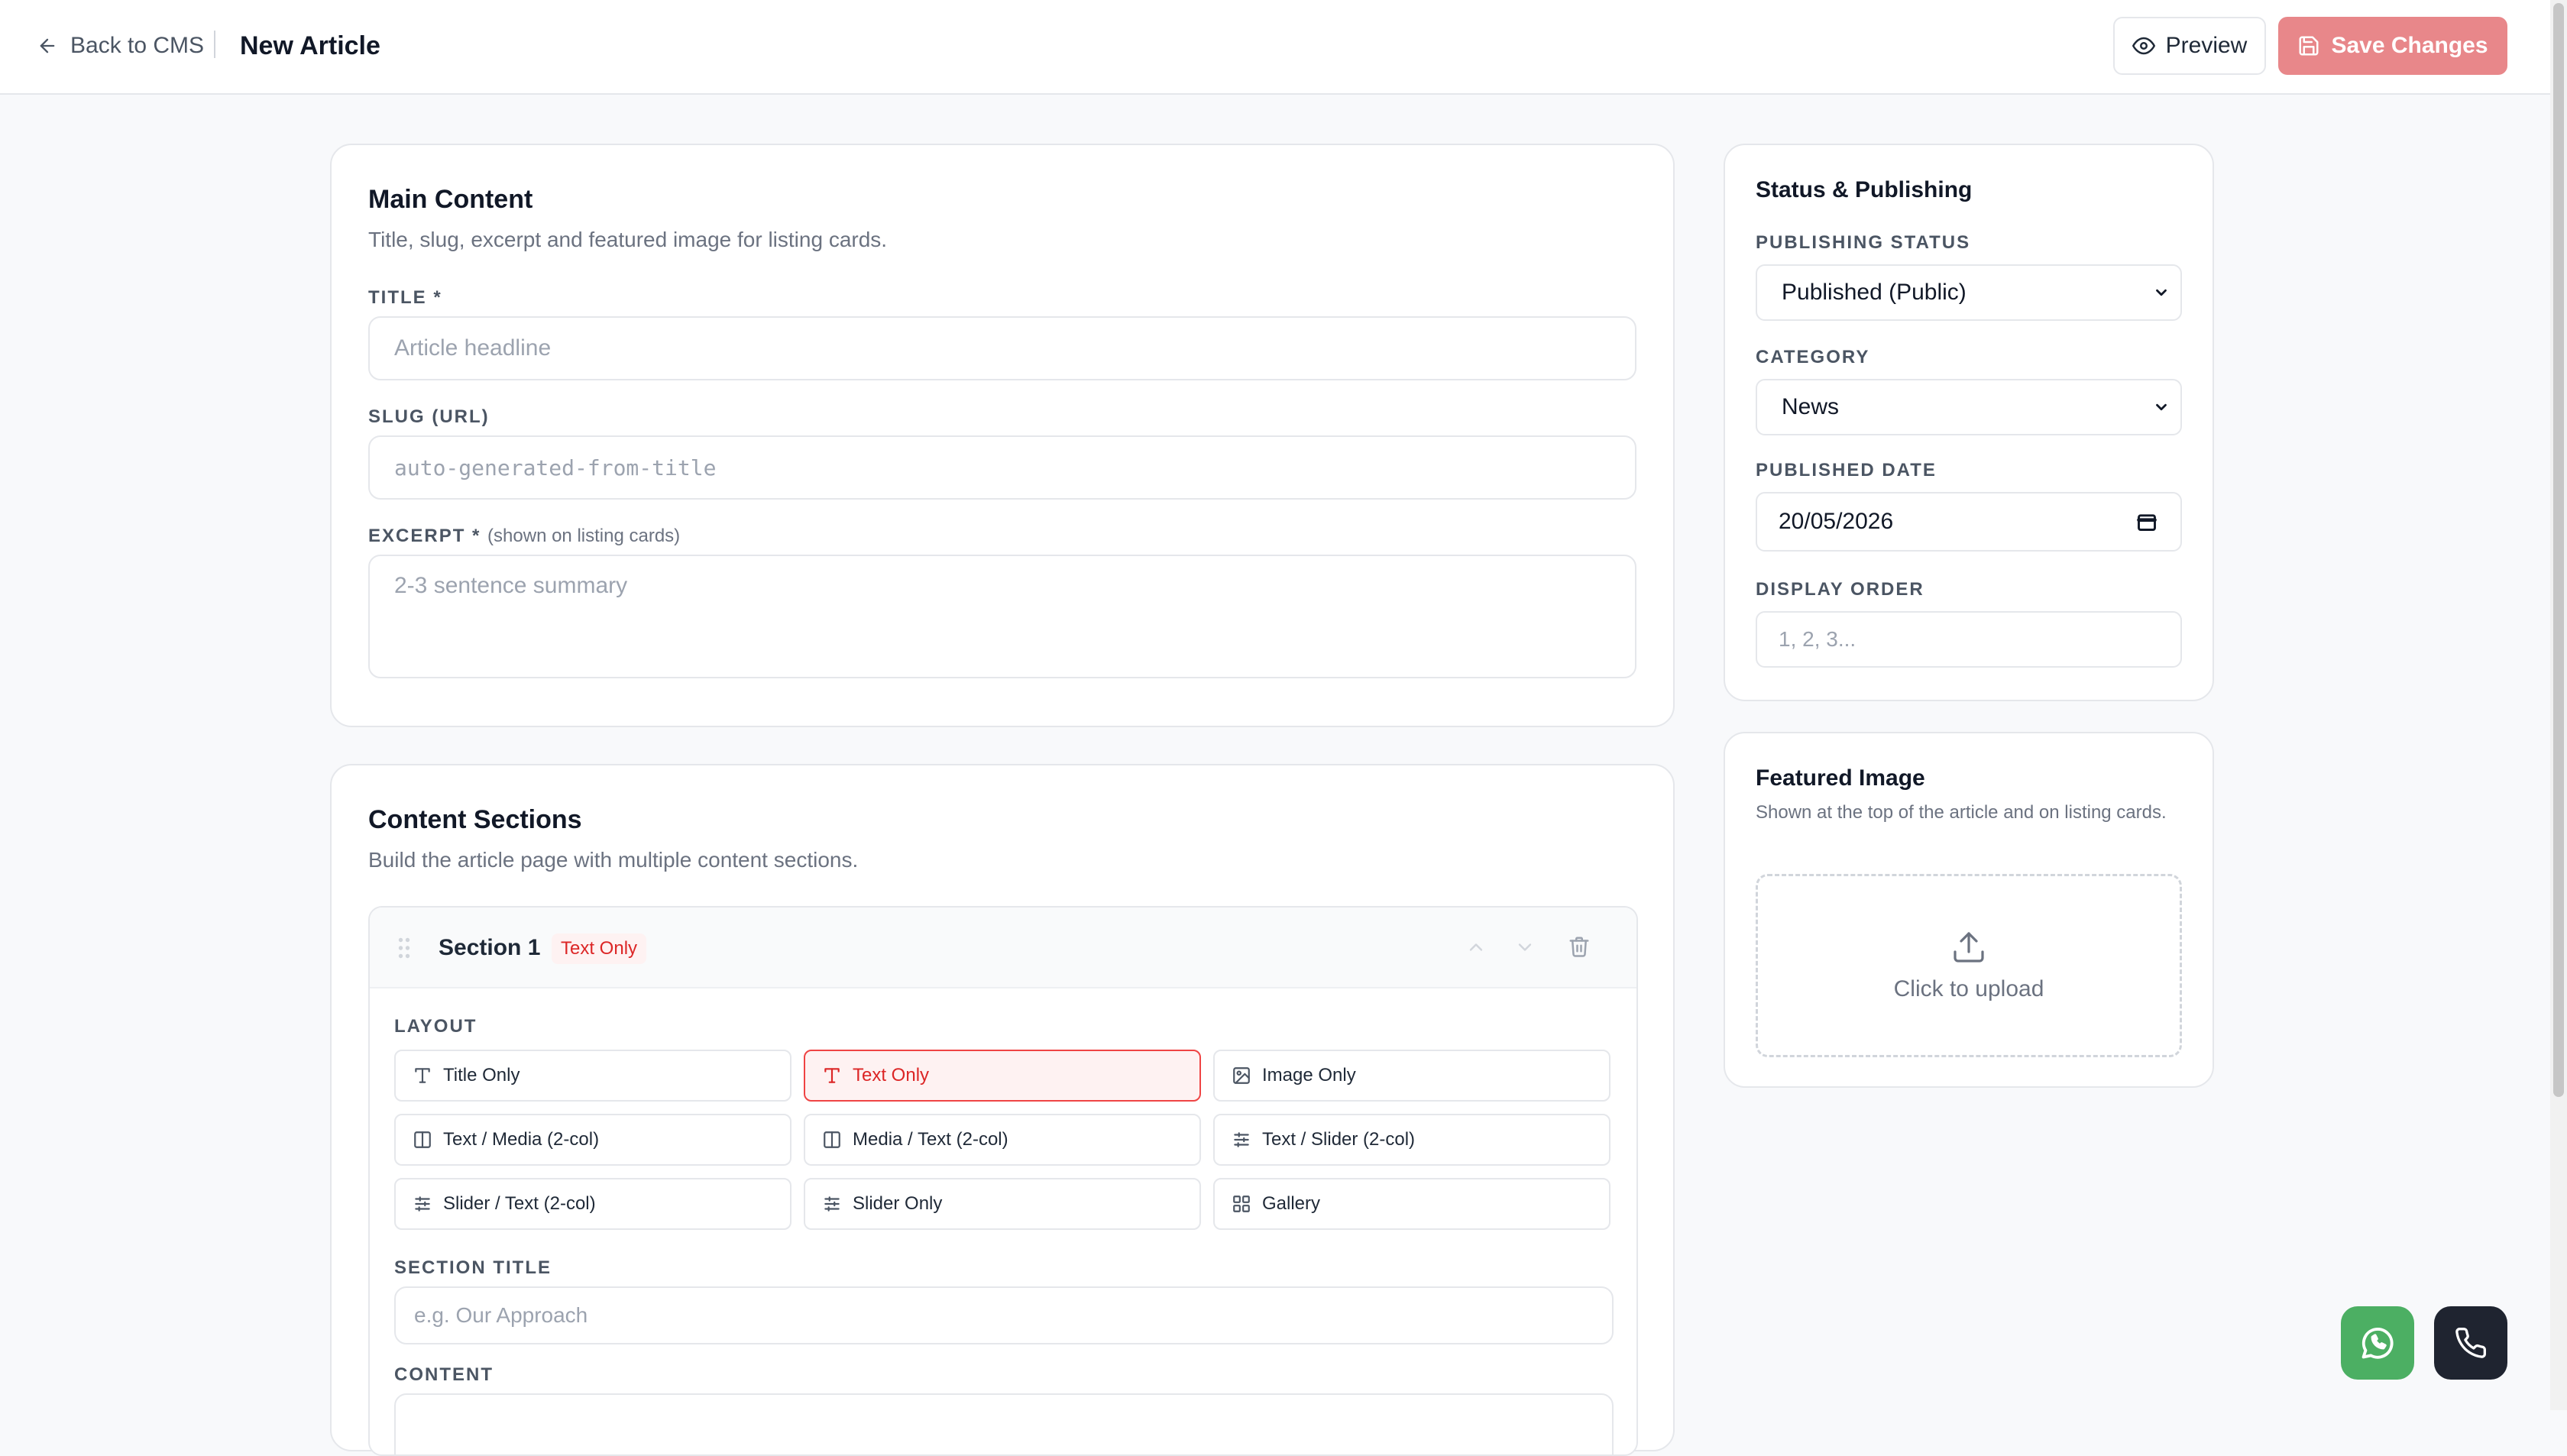 This screenshot has height=1456, width=2567. Describe the element at coordinates (1969, 292) in the screenshot. I see `publishing-status-select: Published (Public)` at that location.